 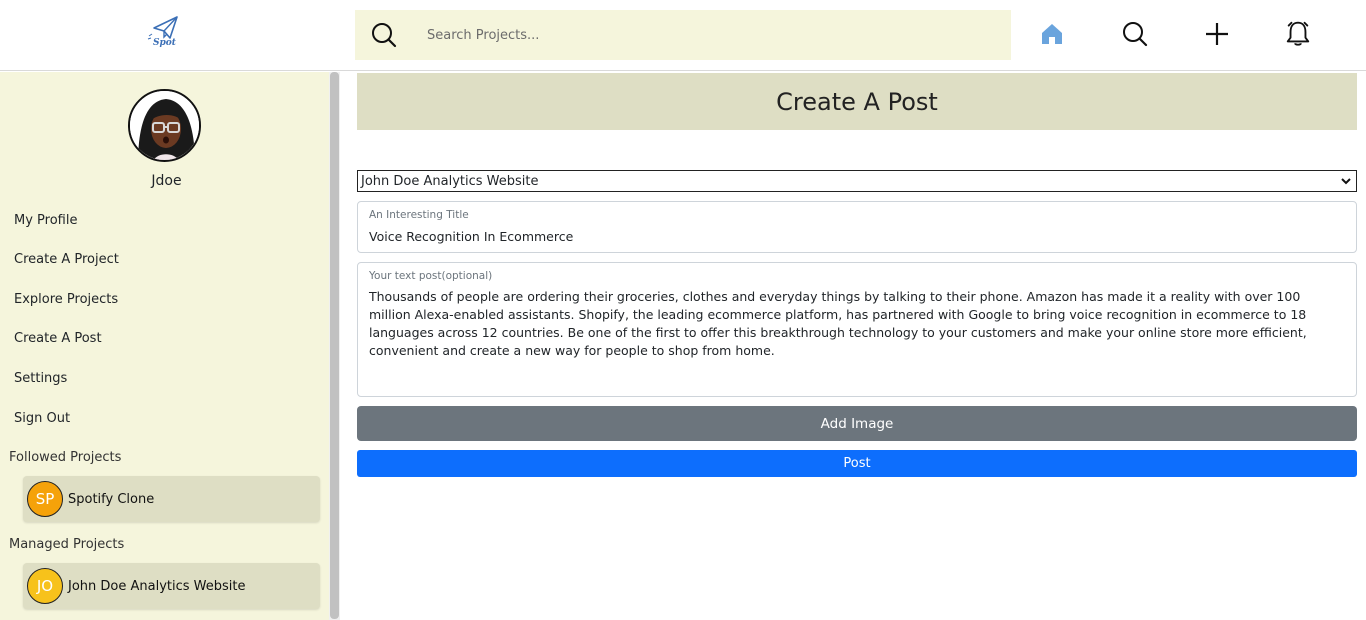 What do you see at coordinates (164, 125) in the screenshot?
I see `avatar` at bounding box center [164, 125].